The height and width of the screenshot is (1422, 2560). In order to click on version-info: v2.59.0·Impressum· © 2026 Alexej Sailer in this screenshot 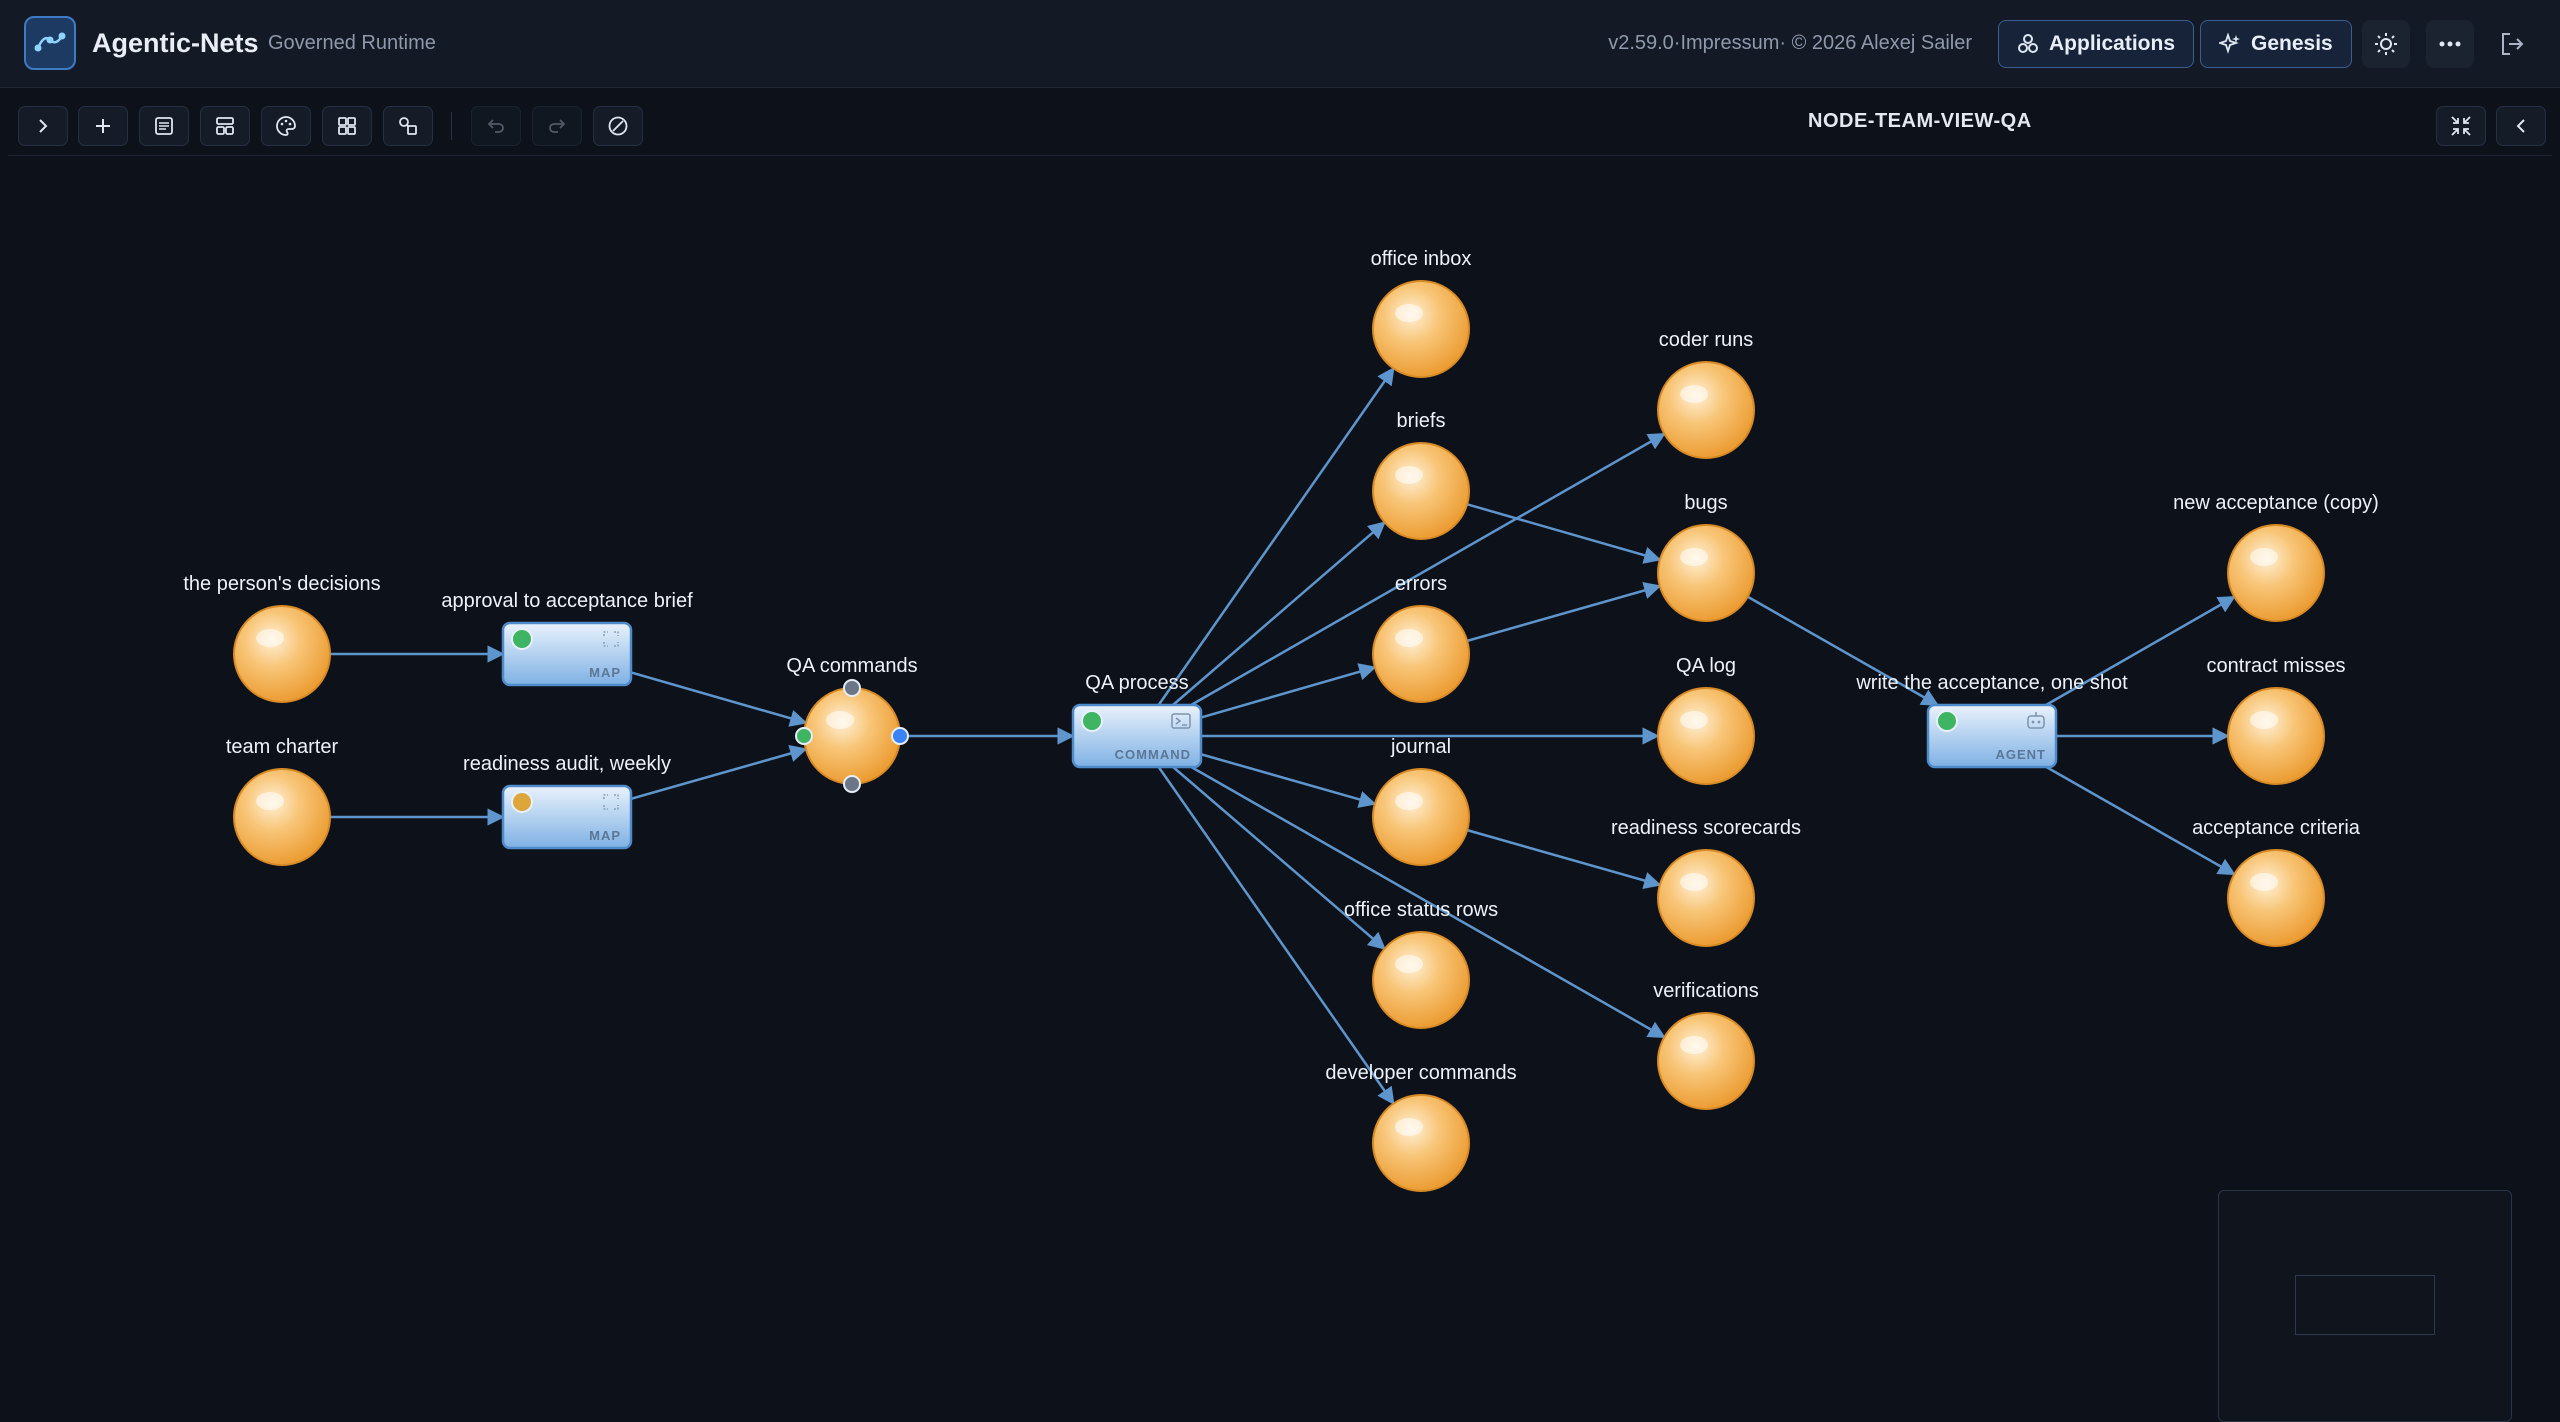, I will do `click(1790, 43)`.